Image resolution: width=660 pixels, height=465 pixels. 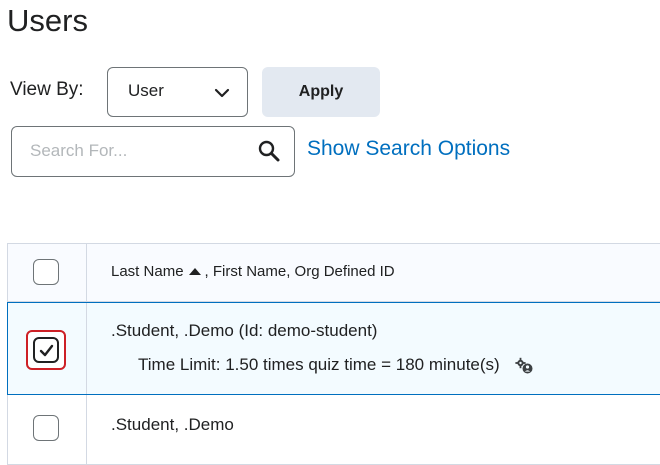 What do you see at coordinates (177, 92) in the screenshot?
I see `view-by-select: User` at bounding box center [177, 92].